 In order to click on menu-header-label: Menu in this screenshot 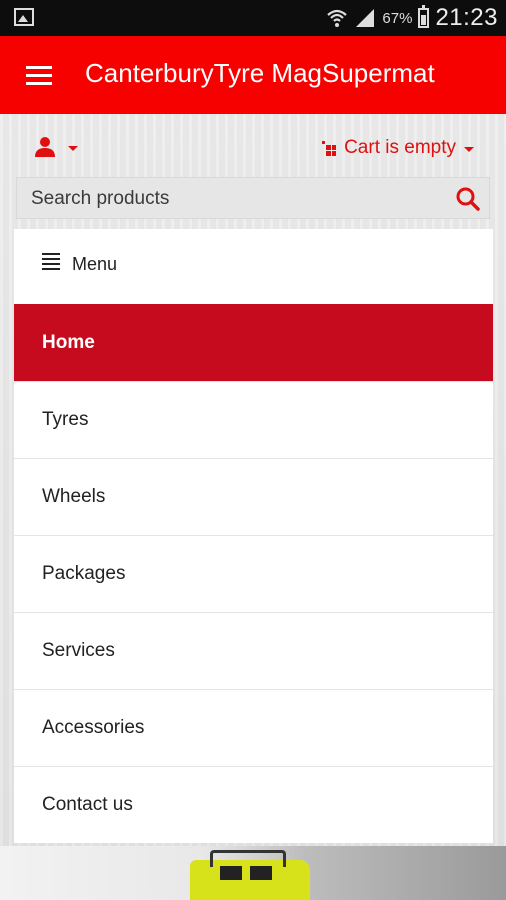, I will do `click(95, 264)`.